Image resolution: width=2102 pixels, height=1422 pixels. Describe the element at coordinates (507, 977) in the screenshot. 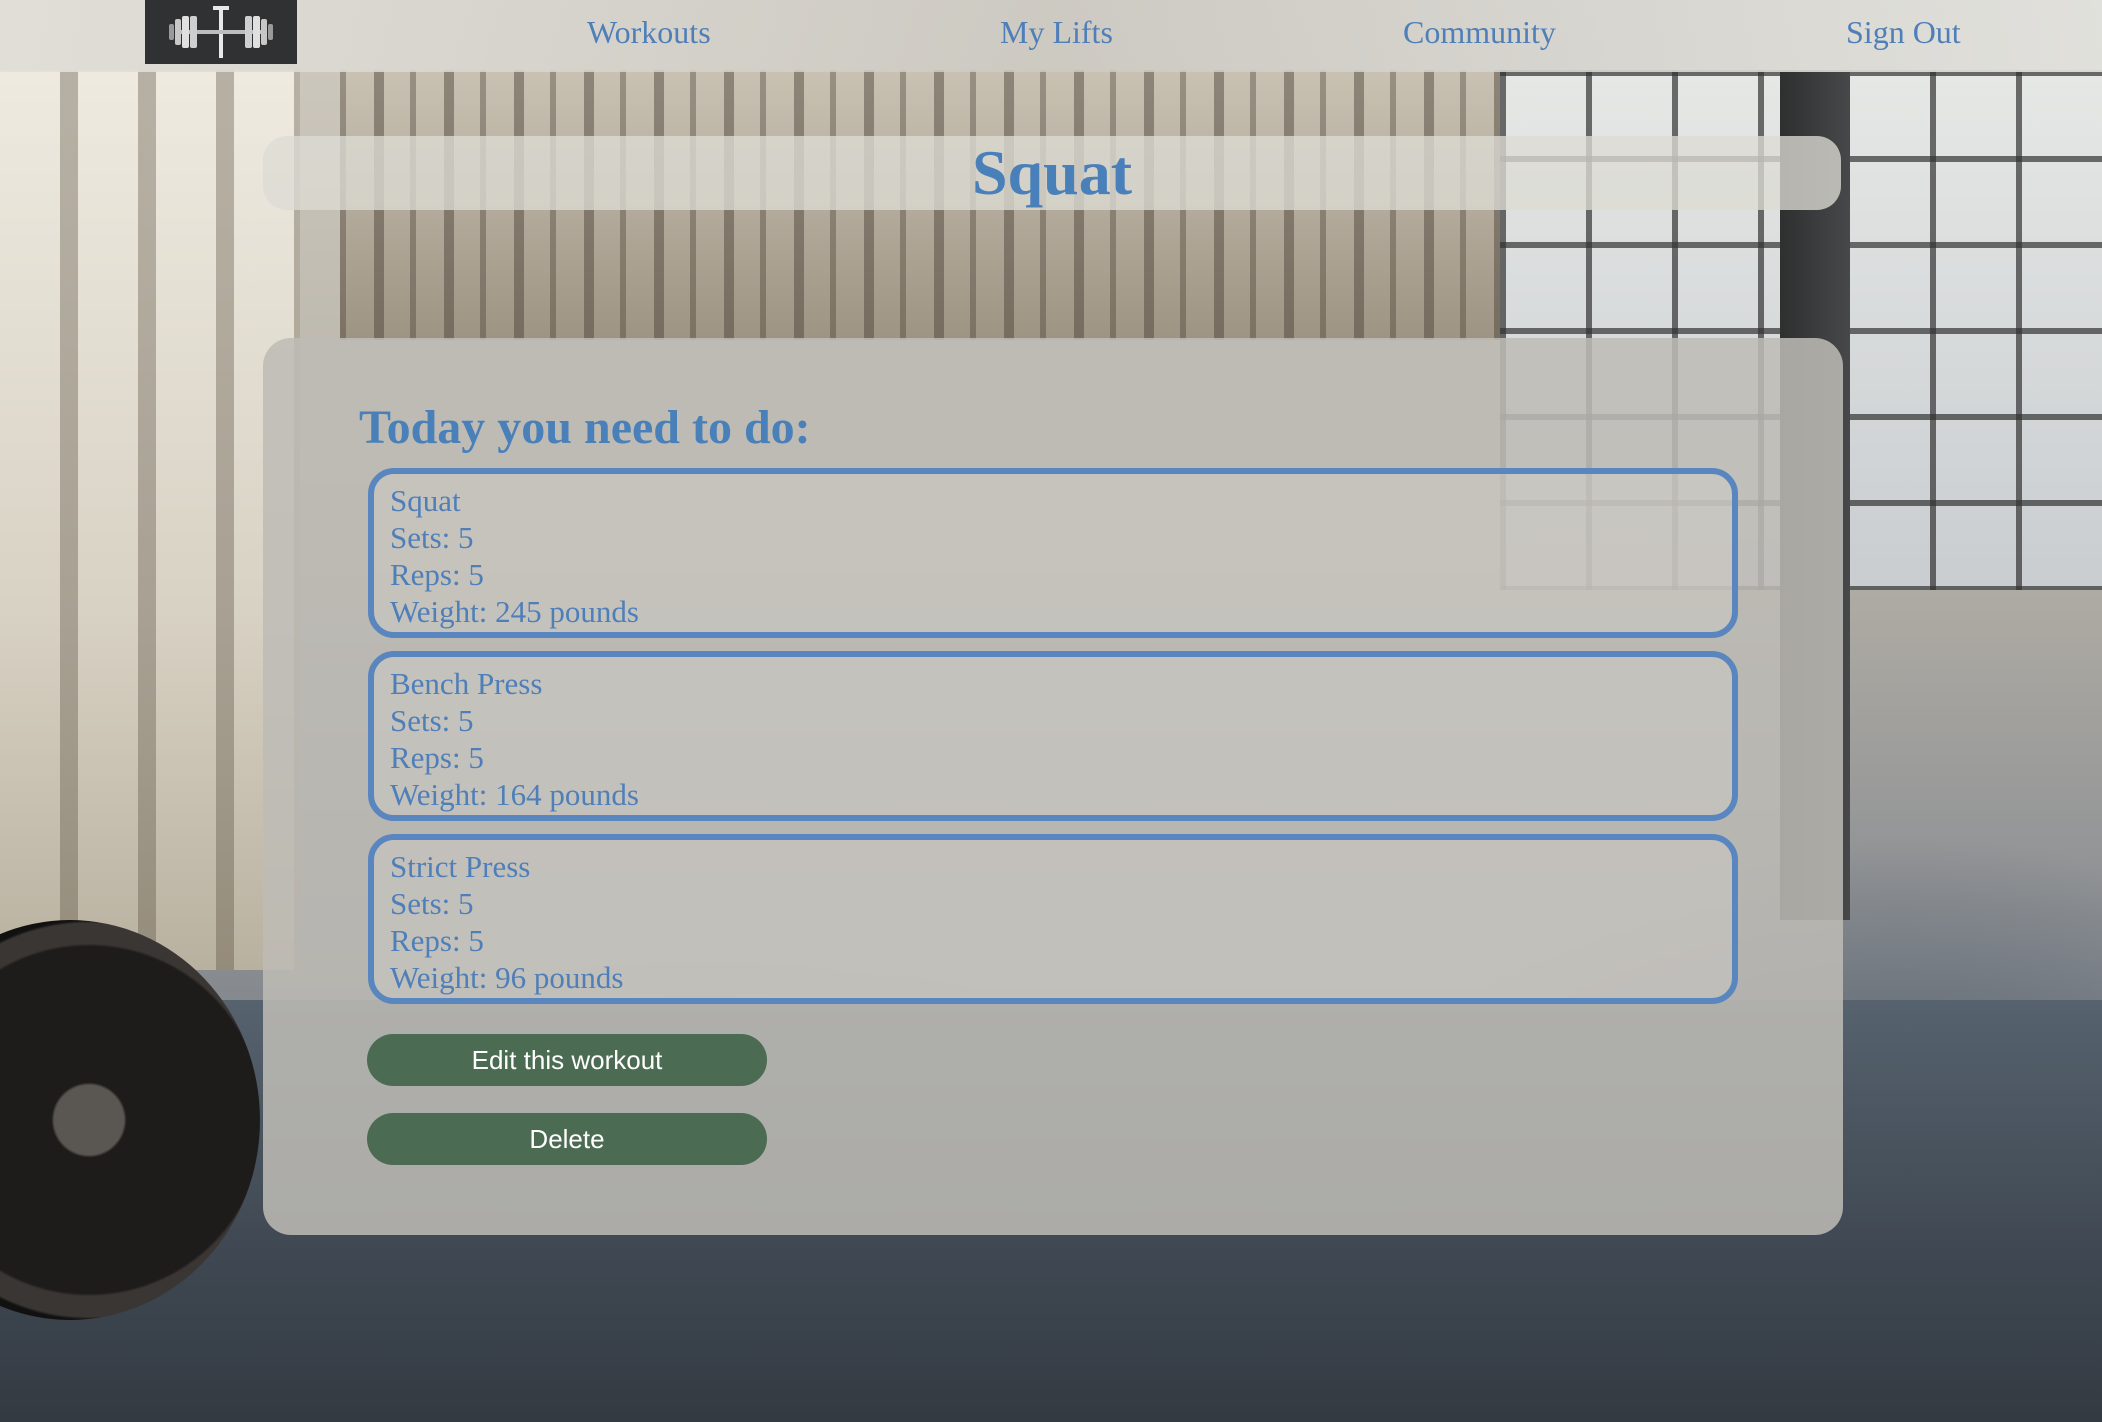

I see `exercise-weight: Weight: 96 pounds` at that location.